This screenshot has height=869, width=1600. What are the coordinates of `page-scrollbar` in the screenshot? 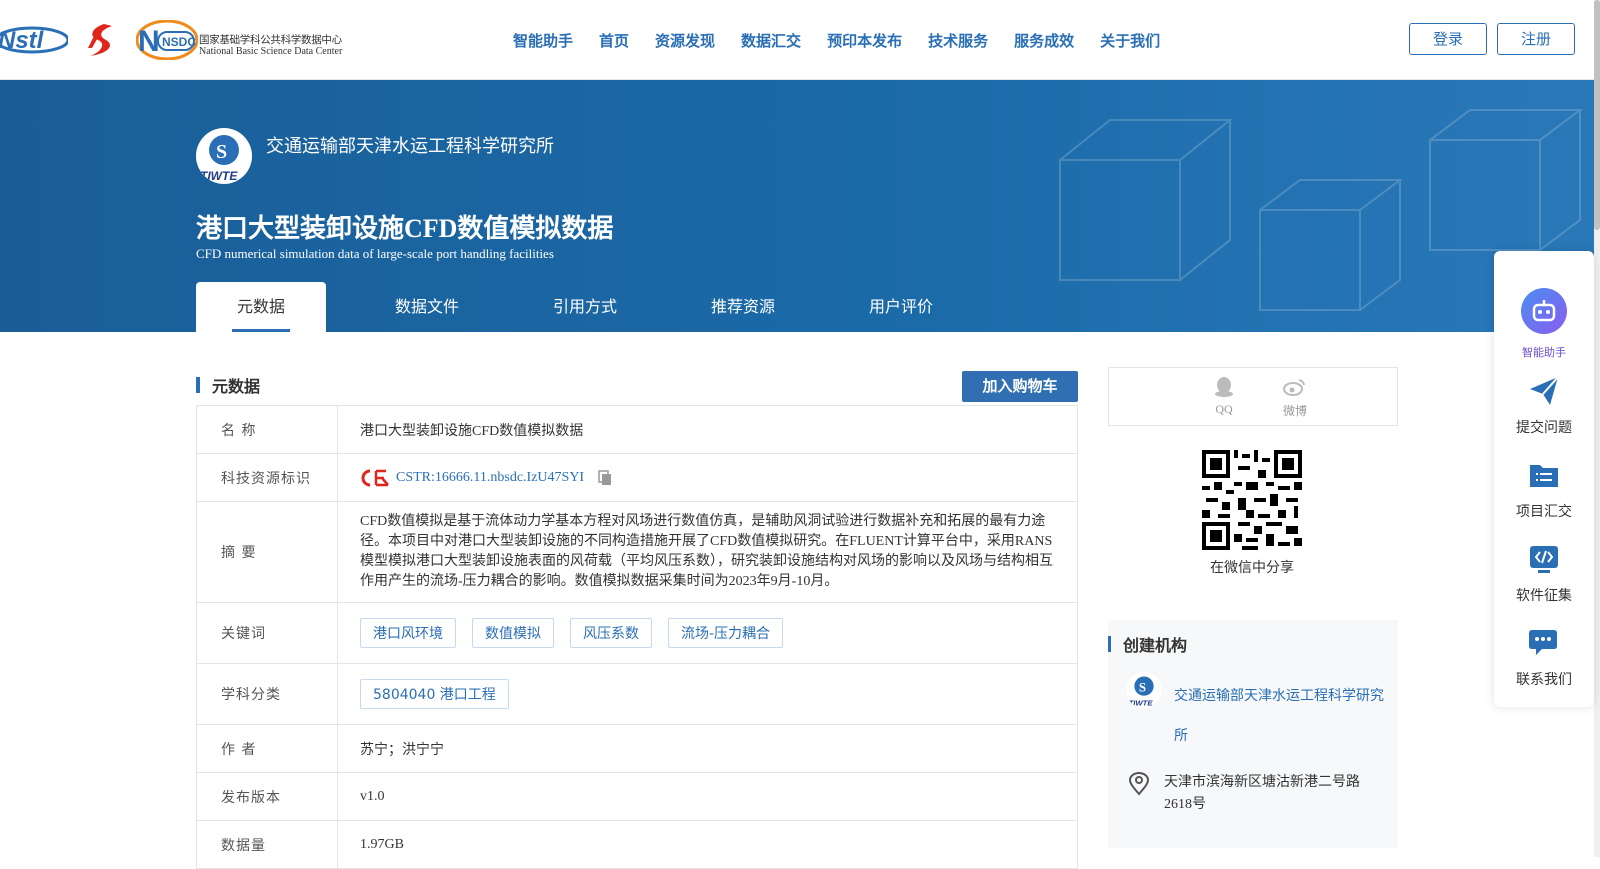 It's located at (1597, 428).